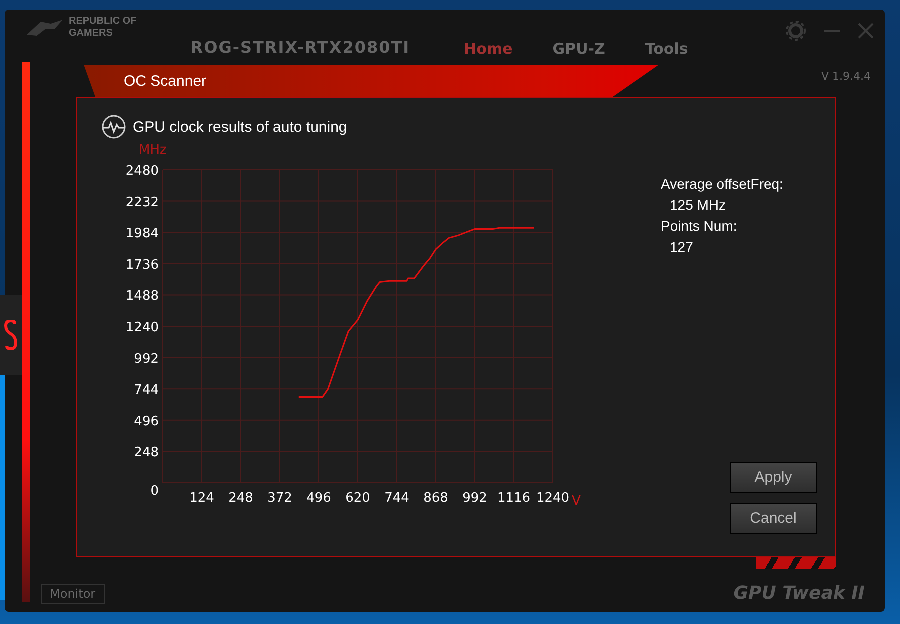  Describe the element at coordinates (45, 28) in the screenshot. I see `logo-icon` at that location.